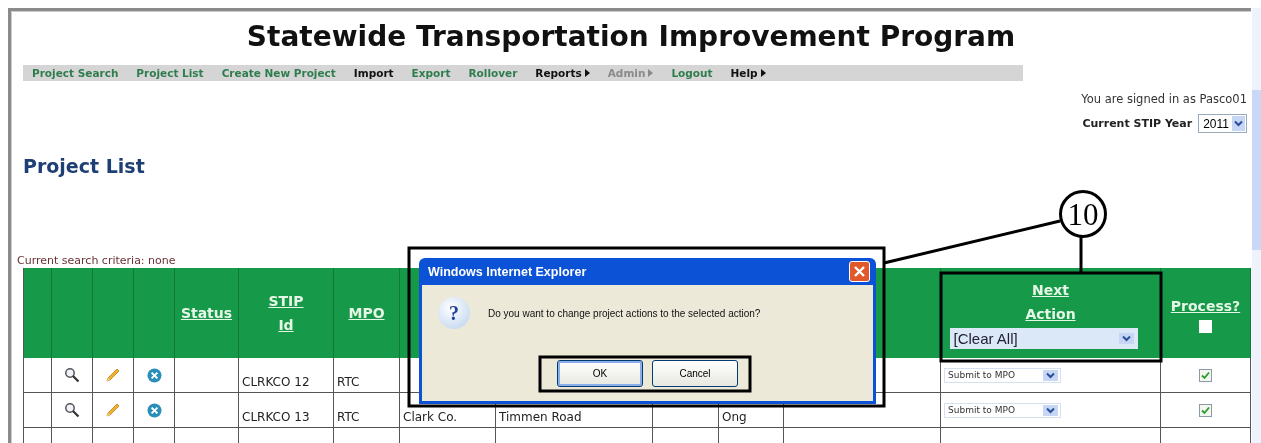 This screenshot has width=1261, height=443. I want to click on close-button, so click(859, 271).